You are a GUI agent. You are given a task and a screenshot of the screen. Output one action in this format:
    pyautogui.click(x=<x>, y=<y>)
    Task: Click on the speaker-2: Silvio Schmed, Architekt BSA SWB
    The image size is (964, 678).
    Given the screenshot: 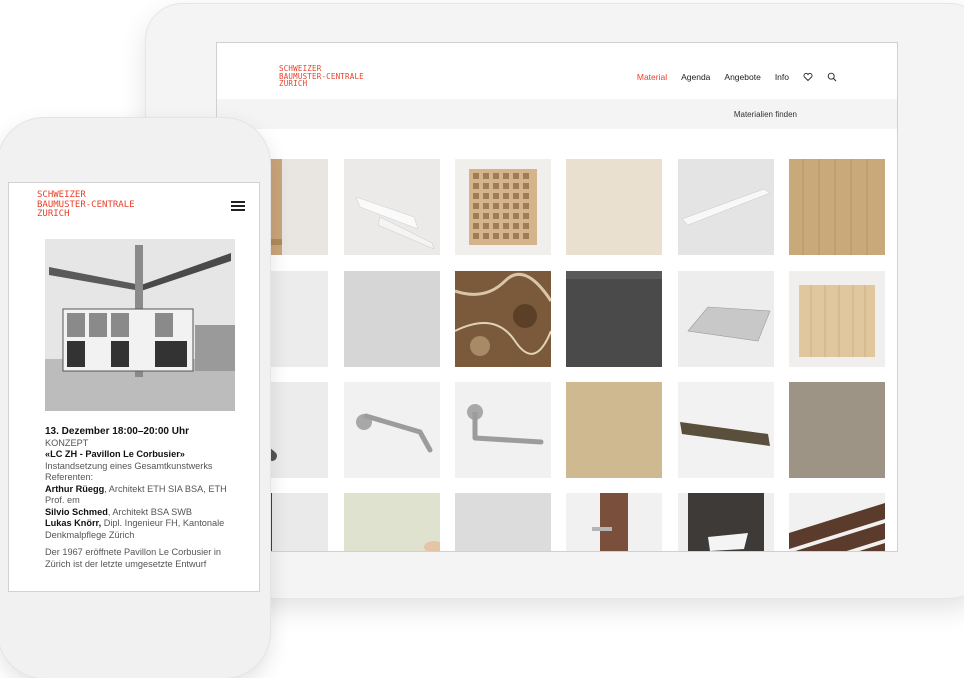 What is the action you would take?
    pyautogui.click(x=145, y=513)
    